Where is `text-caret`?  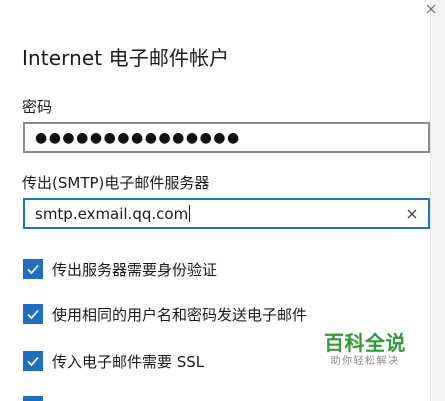
text-caret is located at coordinates (190, 213).